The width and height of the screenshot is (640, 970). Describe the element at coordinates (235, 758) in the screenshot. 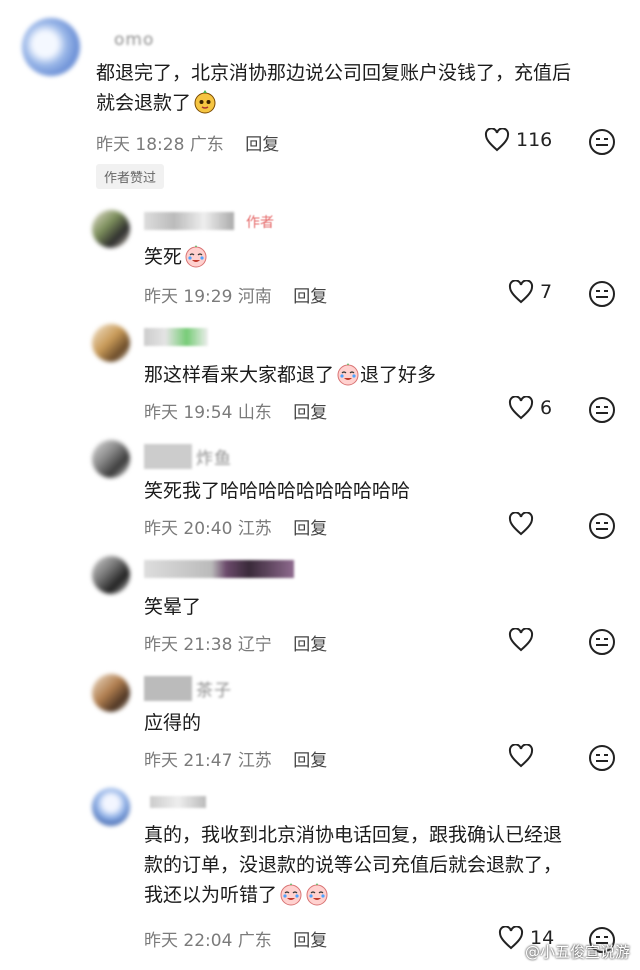

I see `comment-meta: 昨天 21:47 江苏 回复` at that location.